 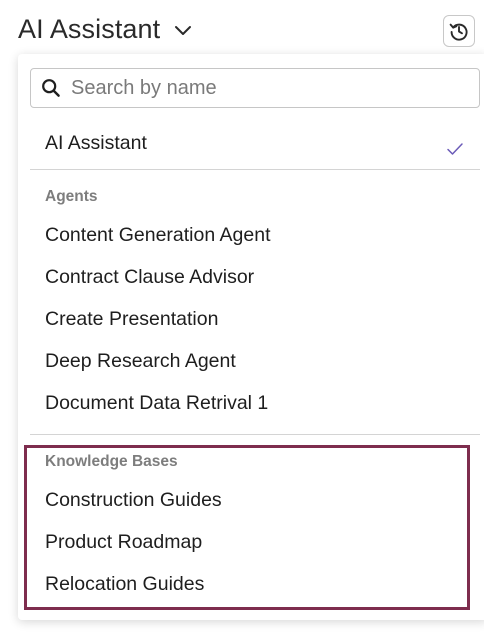 What do you see at coordinates (71, 196) in the screenshot?
I see `section-heading-agents: Agents` at bounding box center [71, 196].